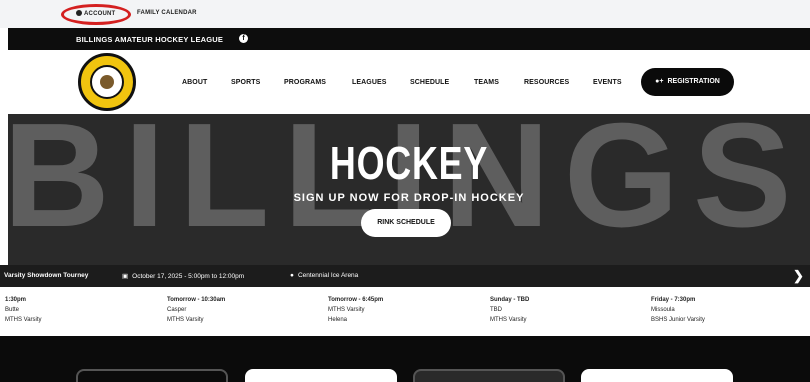 Image resolution: width=810 pixels, height=382 pixels. What do you see at coordinates (107, 82) in the screenshot?
I see `bulls-logo` at bounding box center [107, 82].